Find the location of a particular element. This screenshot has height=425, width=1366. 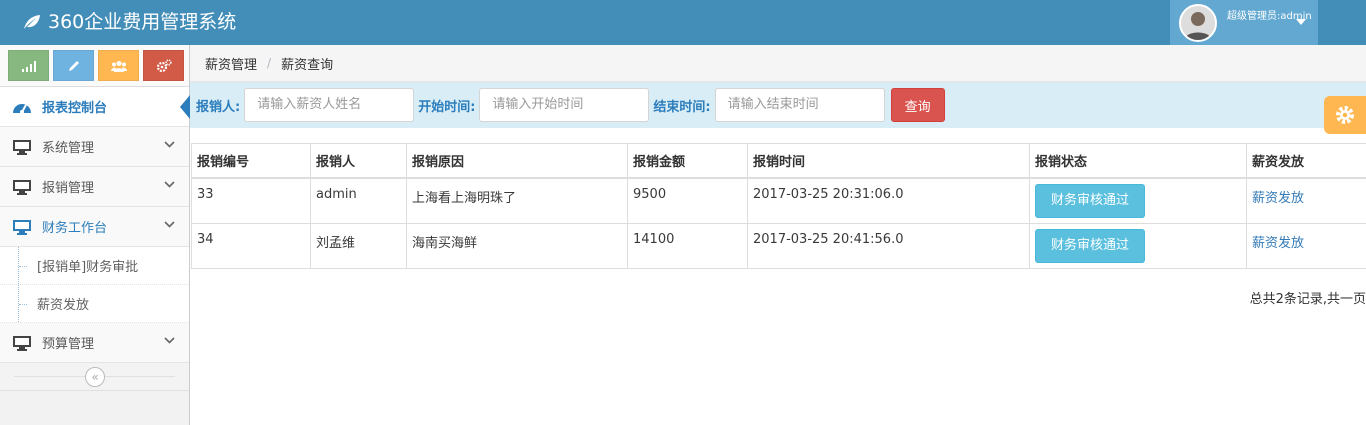

start-time-label: 开始时间: is located at coordinates (447, 107).